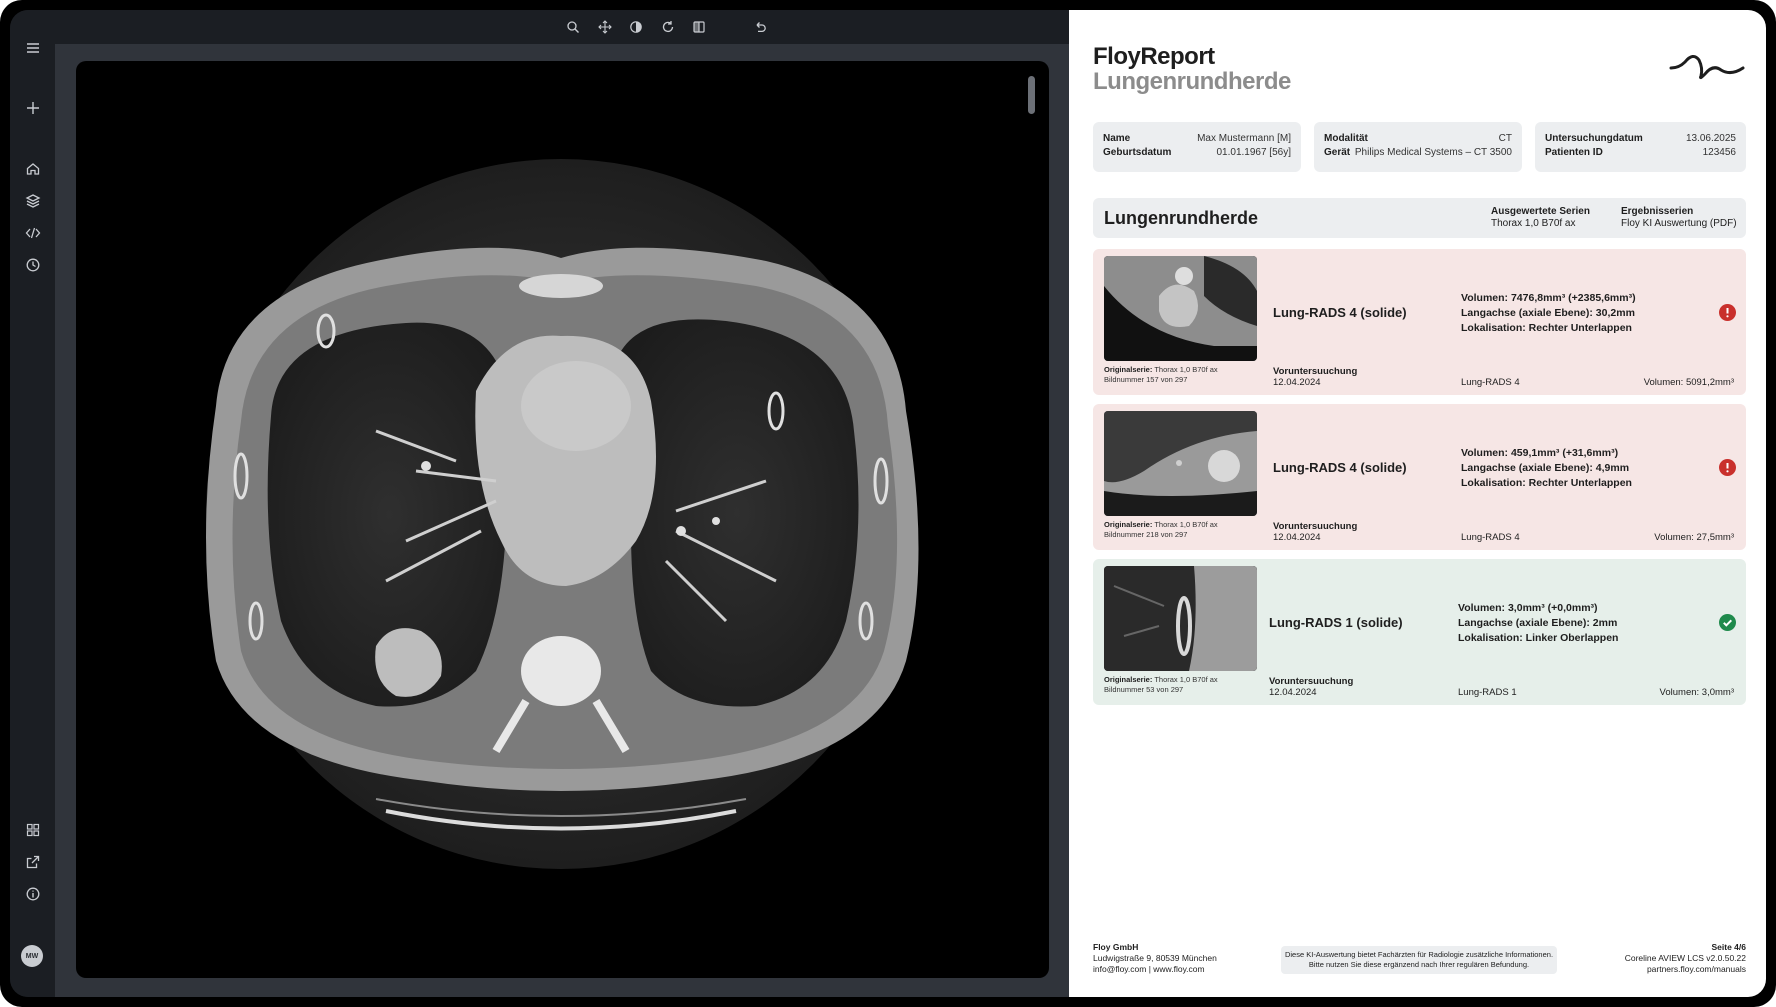 The height and width of the screenshot is (1007, 1776). I want to click on slice-scrollbar, so click(1031, 95).